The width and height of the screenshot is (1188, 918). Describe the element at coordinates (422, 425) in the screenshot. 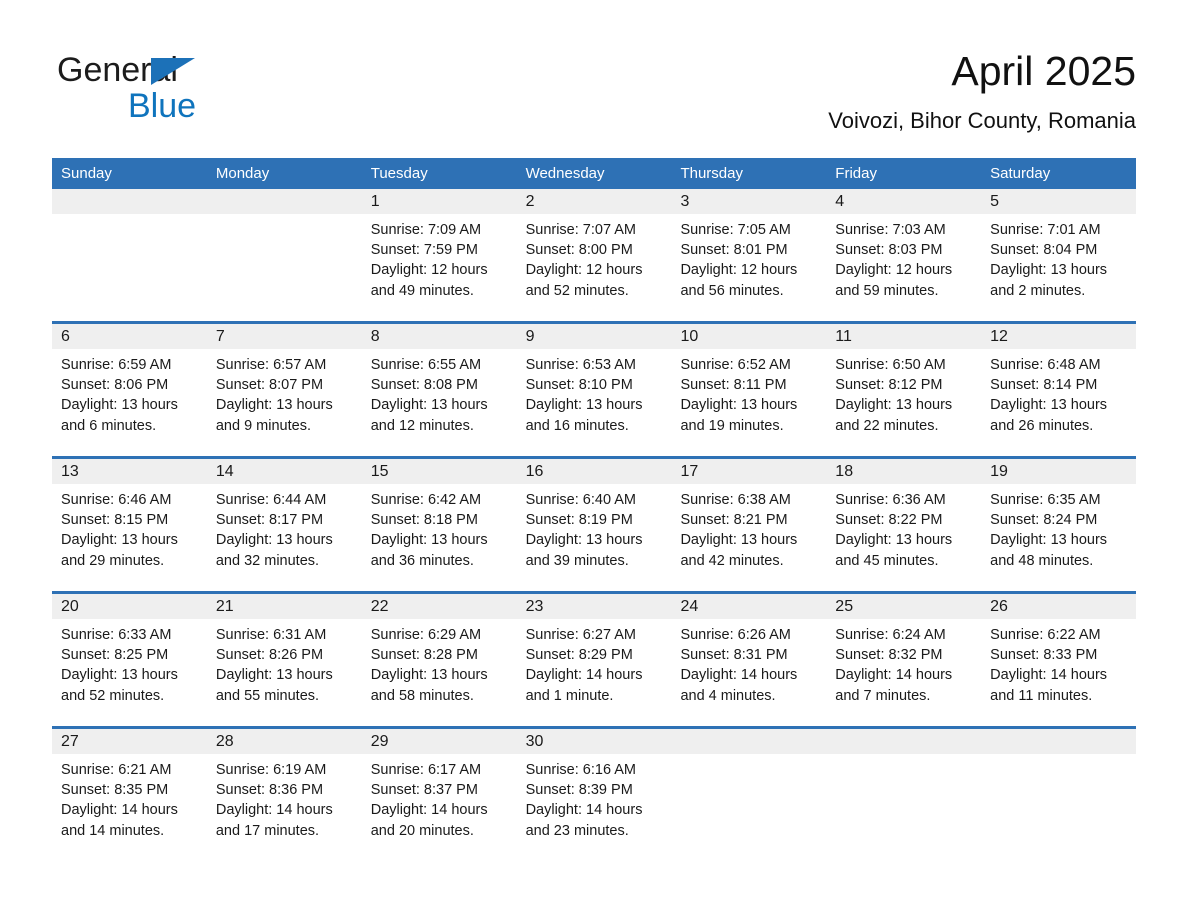

I see `day-detail-line: and 12 minutes.` at that location.